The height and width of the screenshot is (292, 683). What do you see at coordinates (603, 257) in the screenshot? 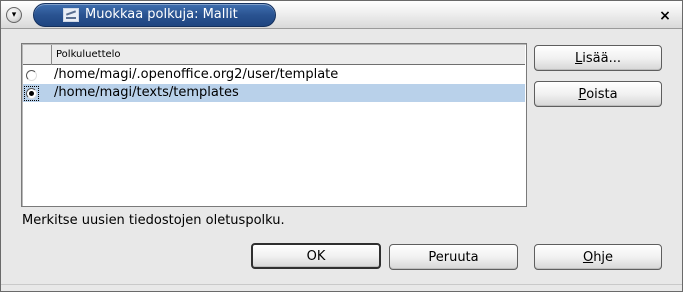
I see `help-button-label: hje` at bounding box center [603, 257].